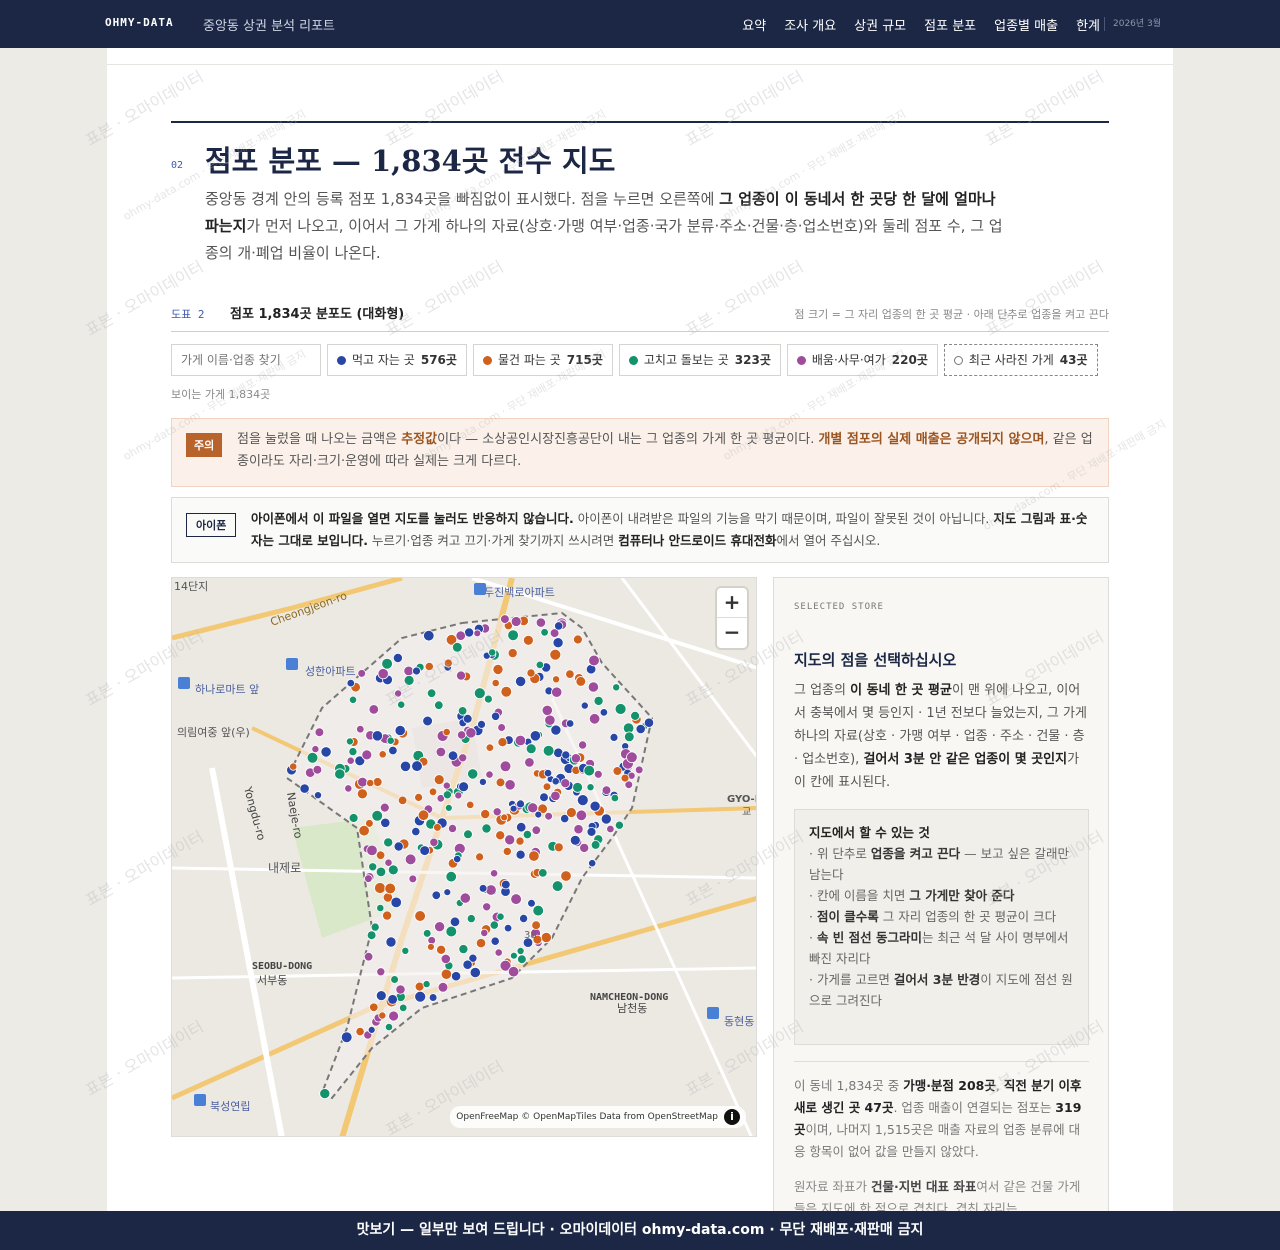  Describe the element at coordinates (862, 360) in the screenshot. I see `filter-education-office-leisure: 배움·사무·여가 220곳` at that location.